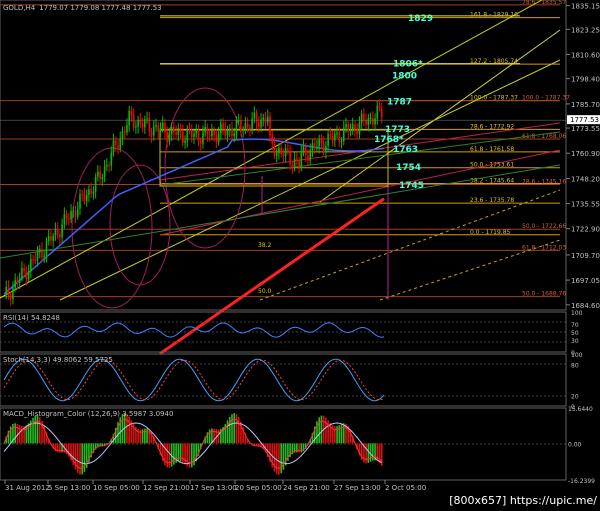  Describe the element at coordinates (490, 232) in the screenshot. I see `fib-label: 0.0 - 1719.85` at that location.